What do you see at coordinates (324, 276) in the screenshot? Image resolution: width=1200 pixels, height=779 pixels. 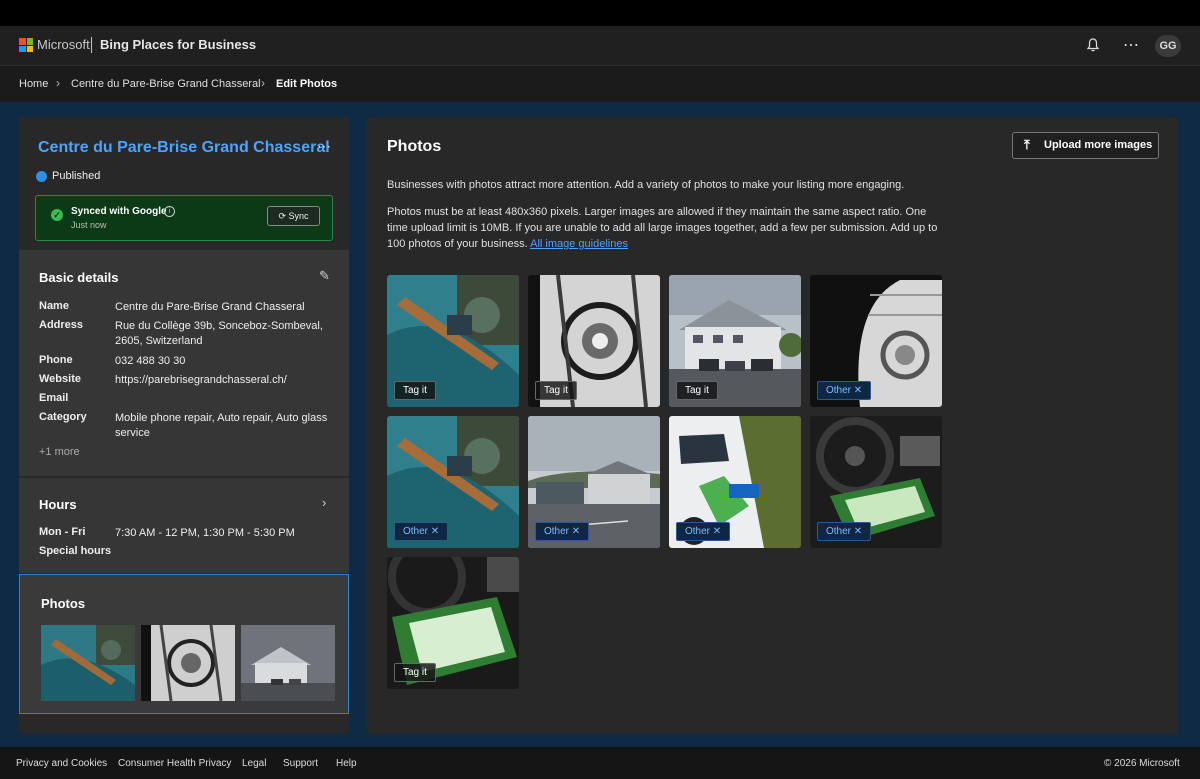 I see `edit-pencil-icon: ✎` at bounding box center [324, 276].